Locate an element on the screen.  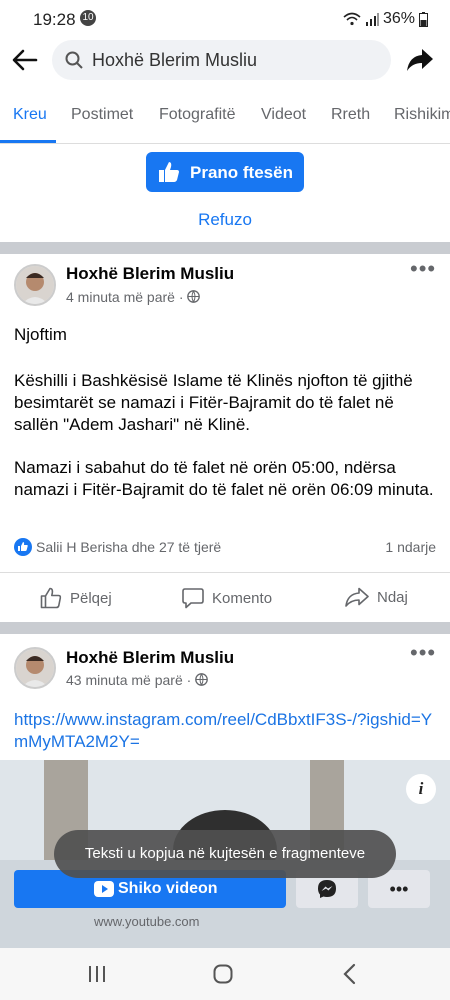
active-tab-indicator is located at coordinates (28, 141).